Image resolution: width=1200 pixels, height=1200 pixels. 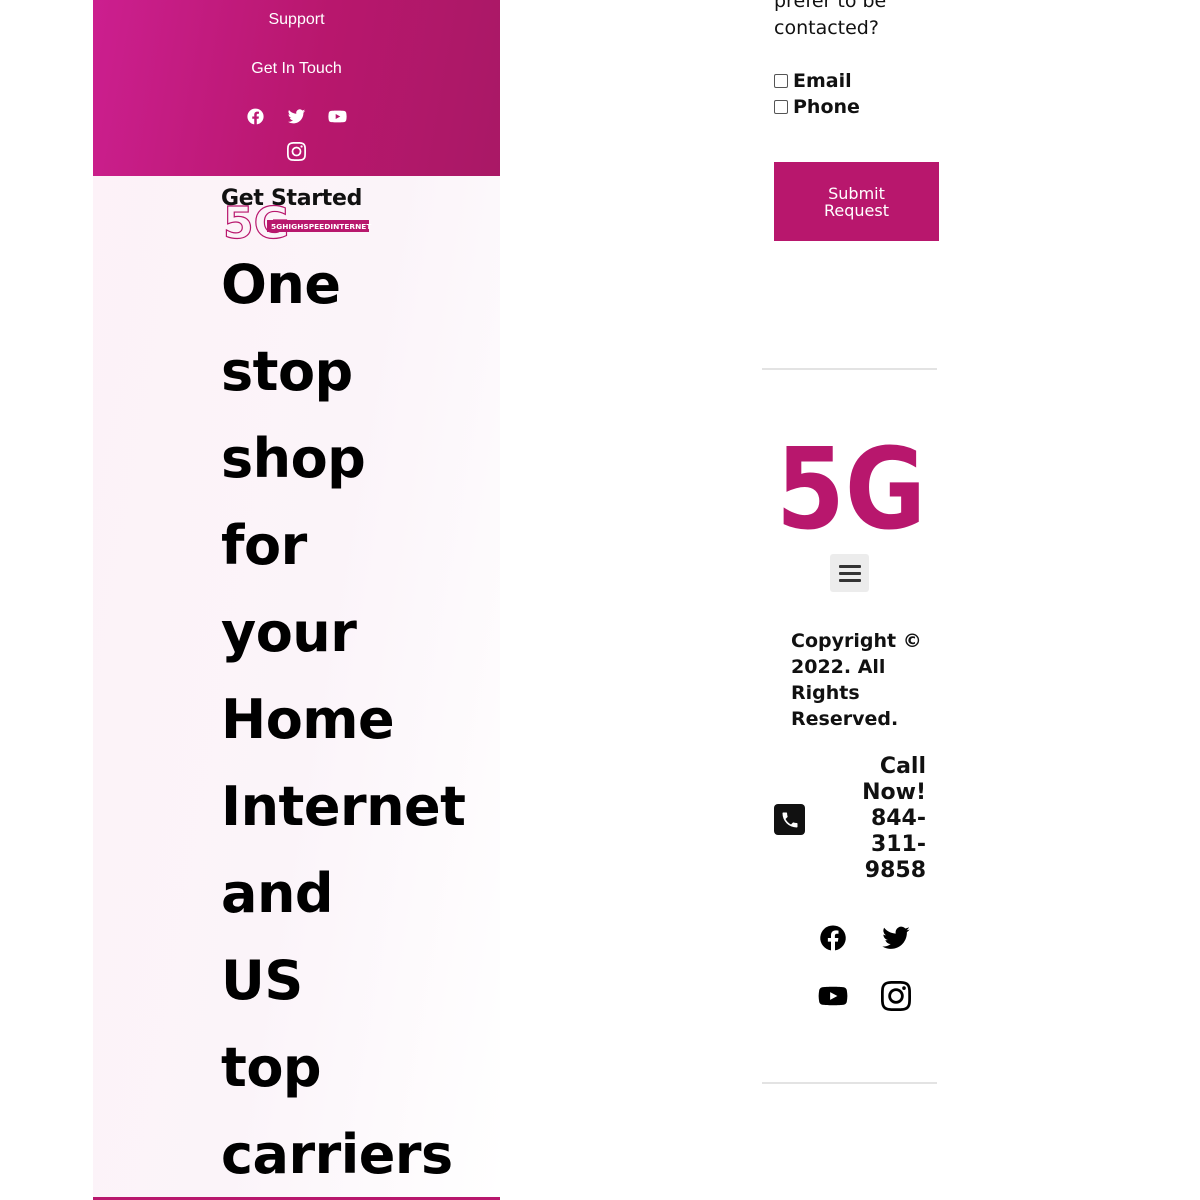 What do you see at coordinates (856, 680) in the screenshot?
I see `copyright-text: Copyright © 2022. All Rights Reserved.` at bounding box center [856, 680].